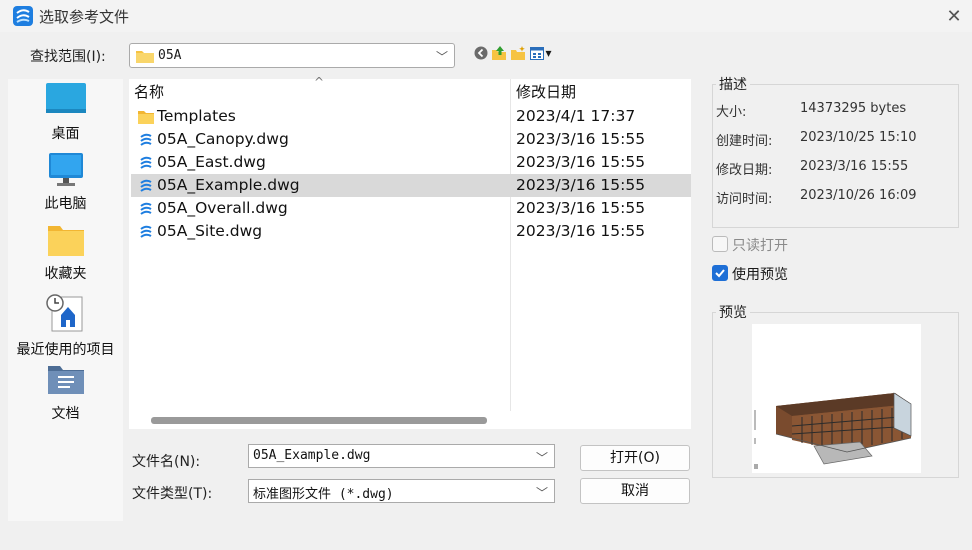 This screenshot has width=972, height=550. I want to click on sidebar-item-recent: 最近使用的项目, so click(65, 329).